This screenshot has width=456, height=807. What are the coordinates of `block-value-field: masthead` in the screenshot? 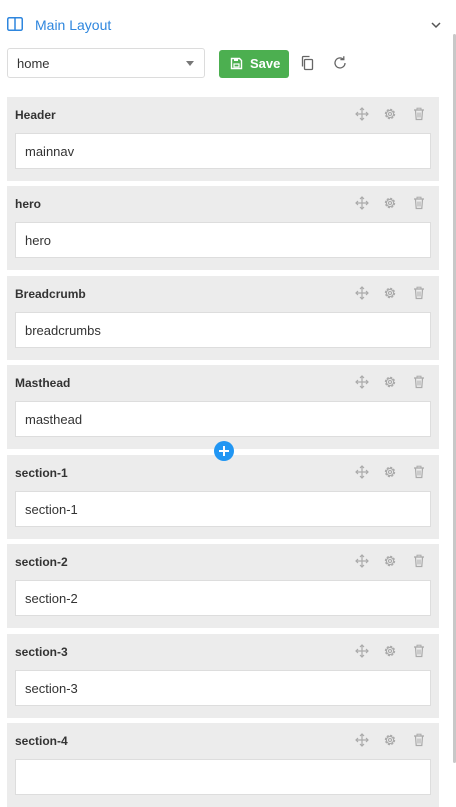 It's located at (223, 419).